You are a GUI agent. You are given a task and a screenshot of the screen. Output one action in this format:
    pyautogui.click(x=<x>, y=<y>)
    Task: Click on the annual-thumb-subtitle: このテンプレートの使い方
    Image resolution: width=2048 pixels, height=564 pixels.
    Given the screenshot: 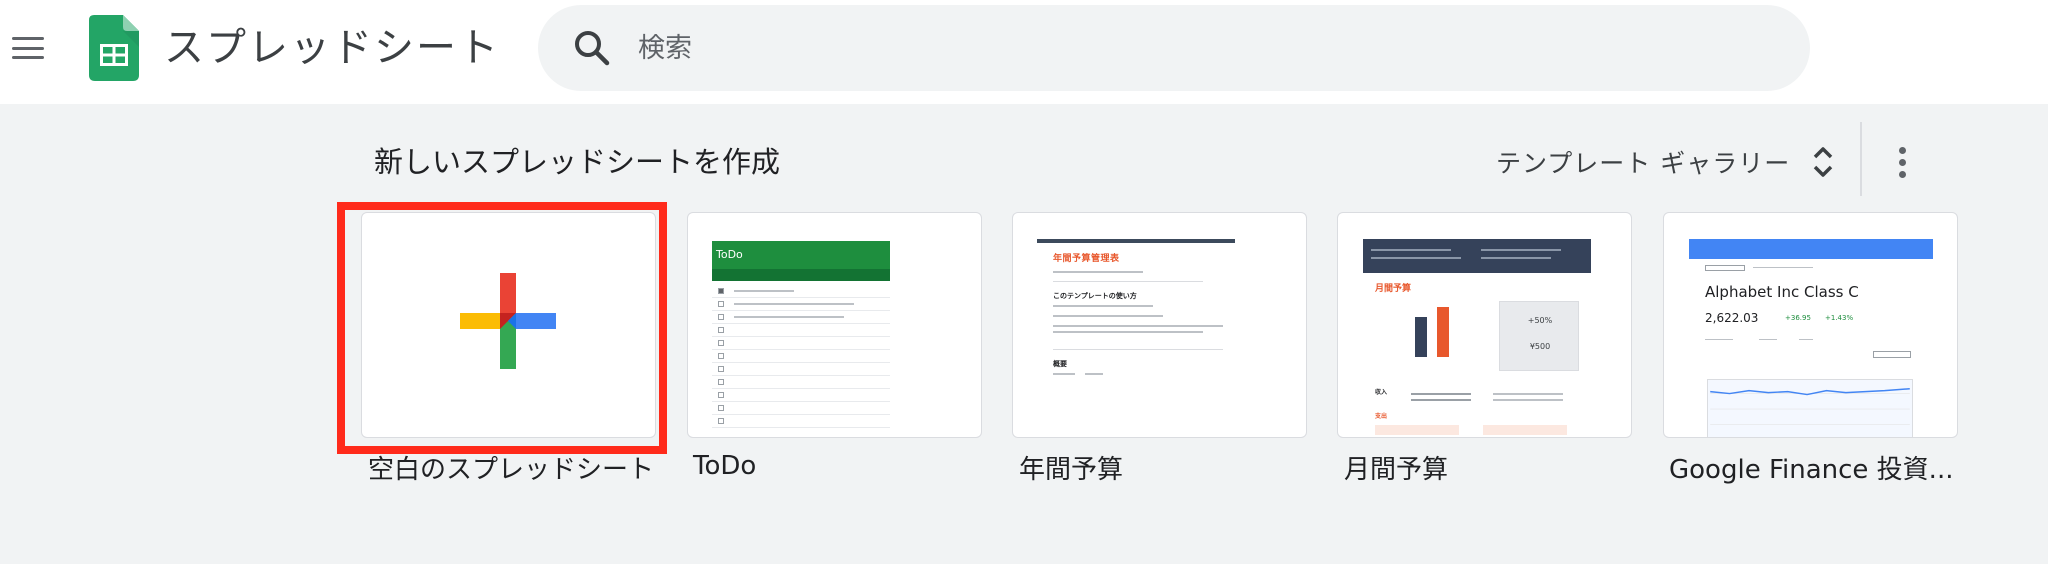 What is the action you would take?
    pyautogui.click(x=1095, y=296)
    